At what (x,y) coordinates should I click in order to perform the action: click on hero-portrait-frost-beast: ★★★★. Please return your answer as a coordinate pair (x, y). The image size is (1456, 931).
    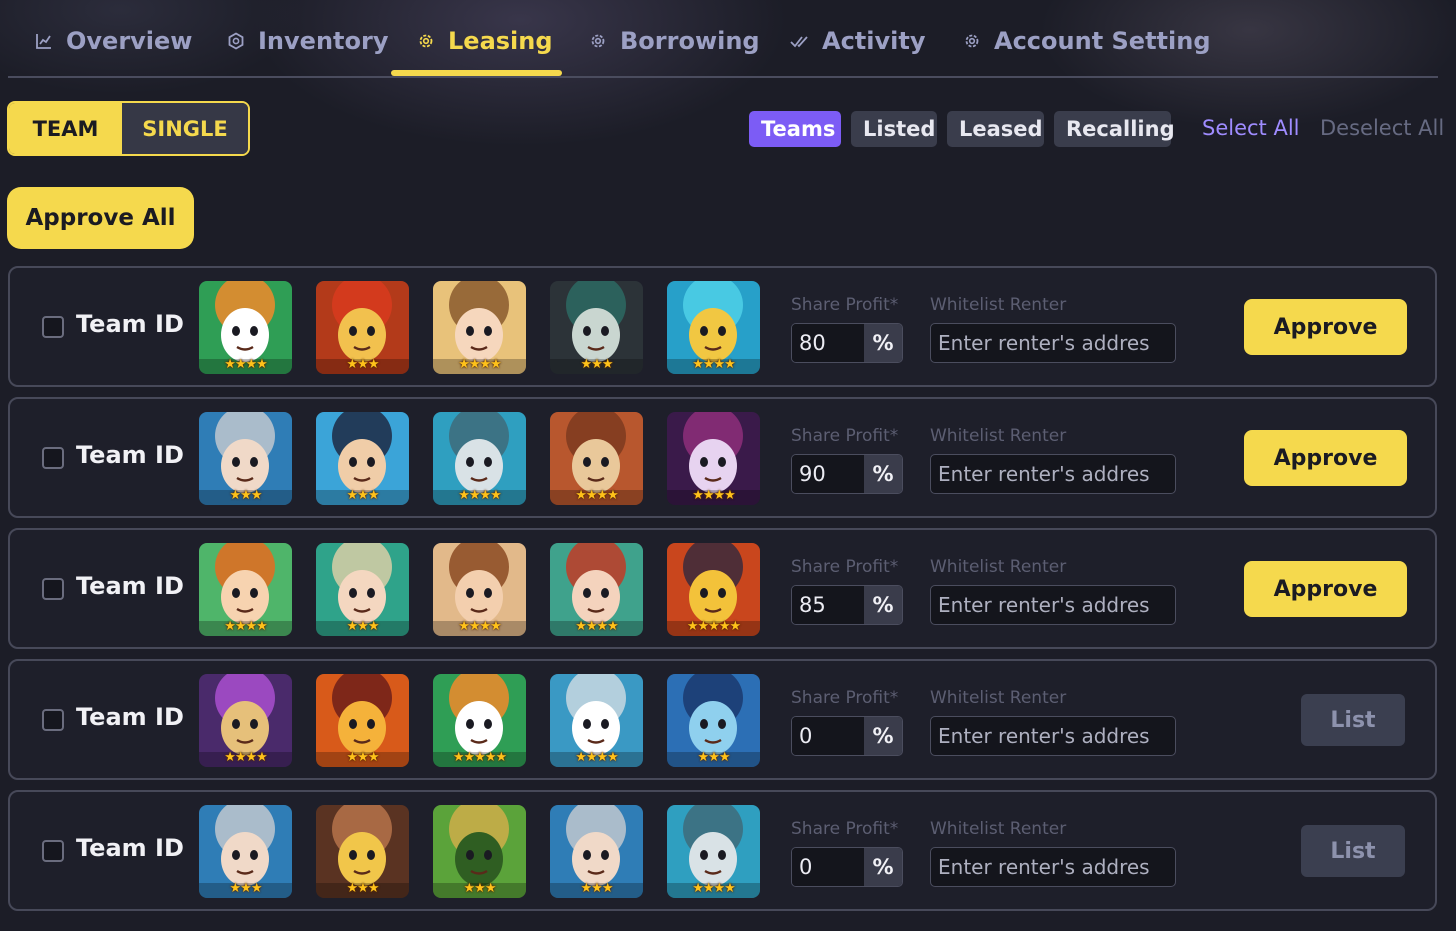
    Looking at the image, I should click on (596, 720).